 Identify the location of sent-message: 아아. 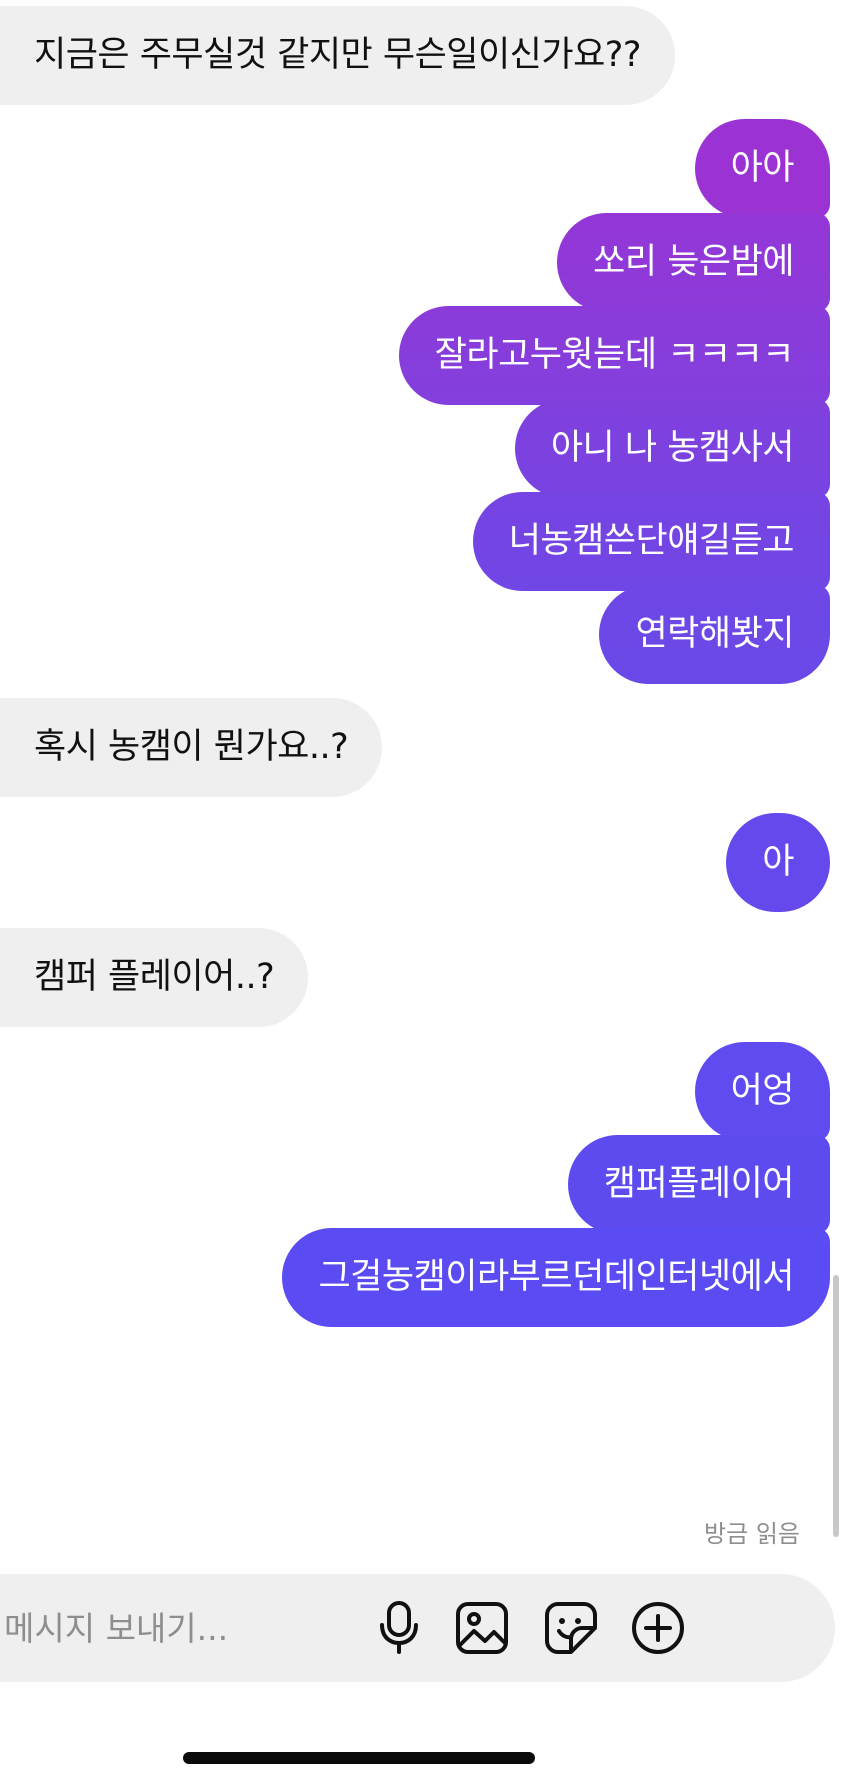
(762, 168).